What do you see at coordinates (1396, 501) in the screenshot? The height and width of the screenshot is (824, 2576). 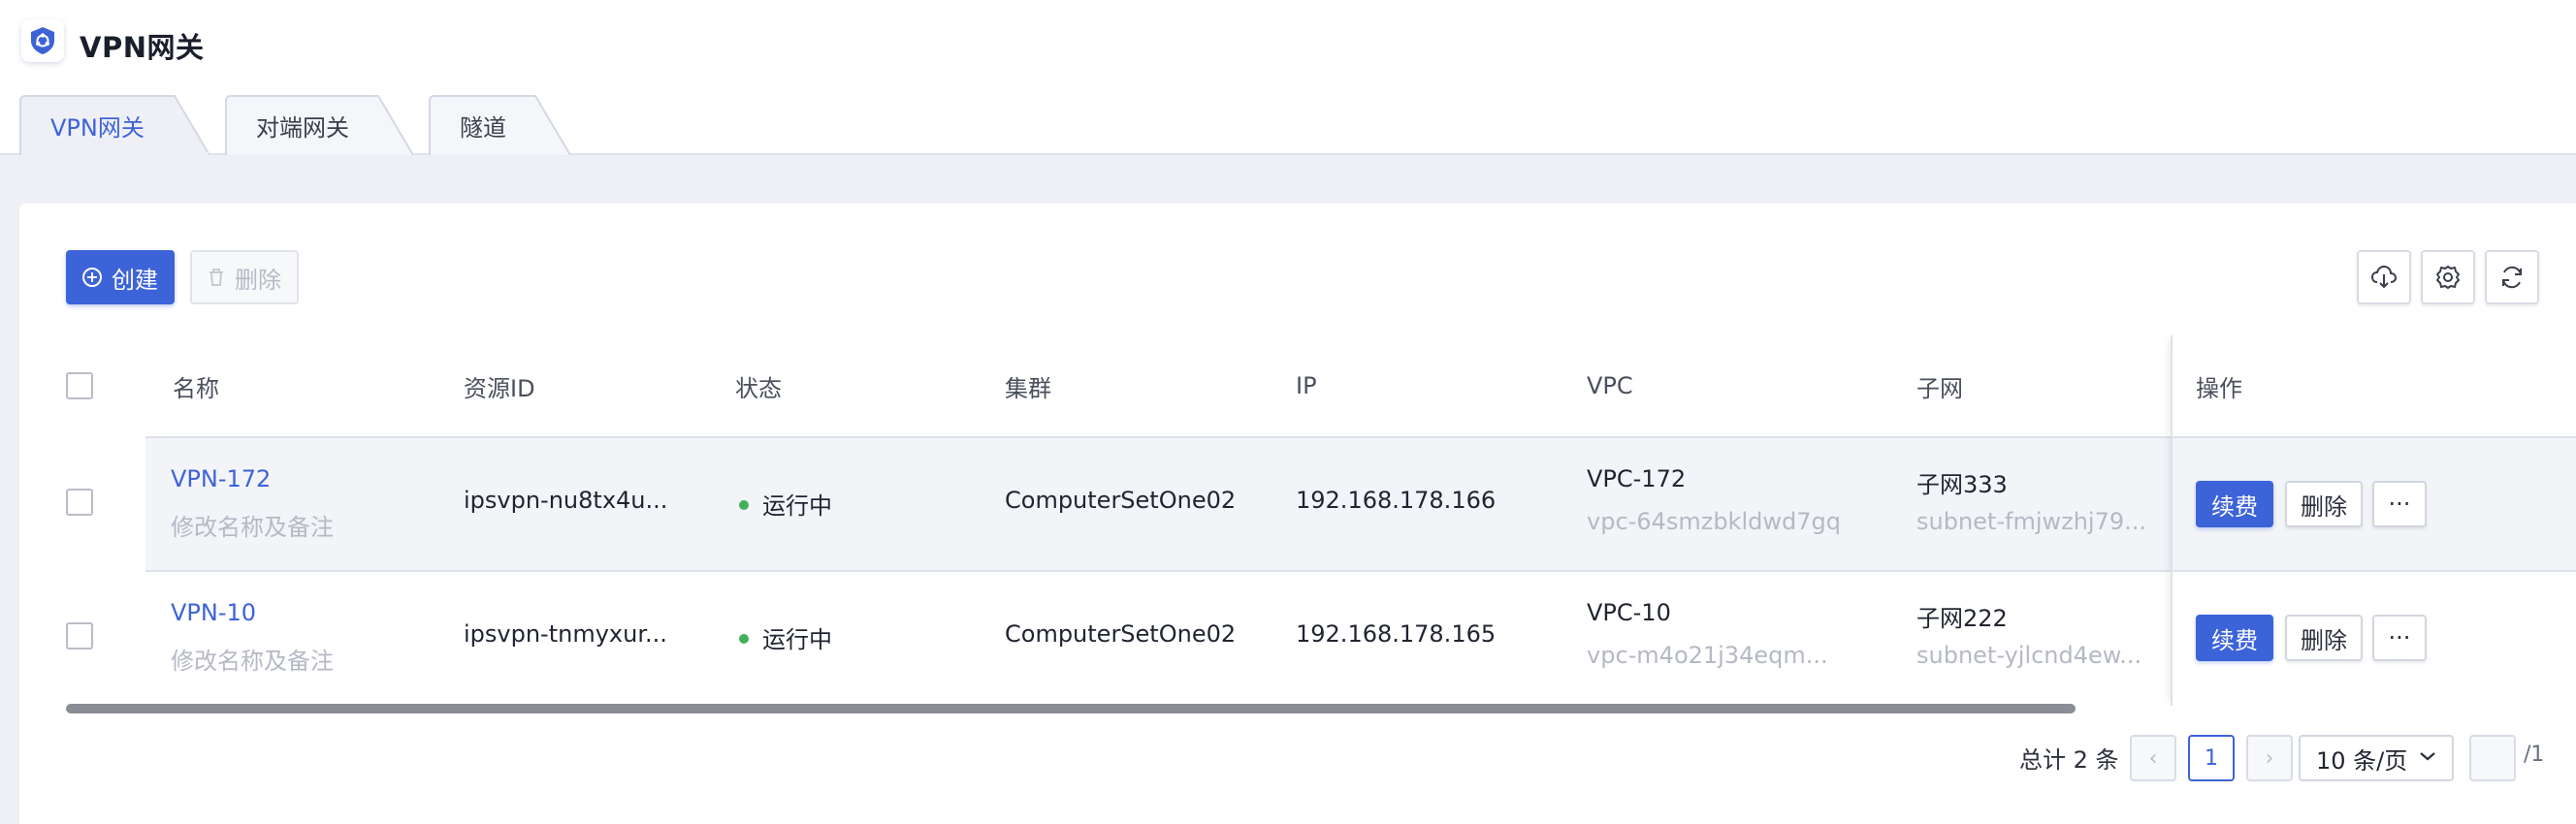 I see `ip-address: 192.168.178.166` at bounding box center [1396, 501].